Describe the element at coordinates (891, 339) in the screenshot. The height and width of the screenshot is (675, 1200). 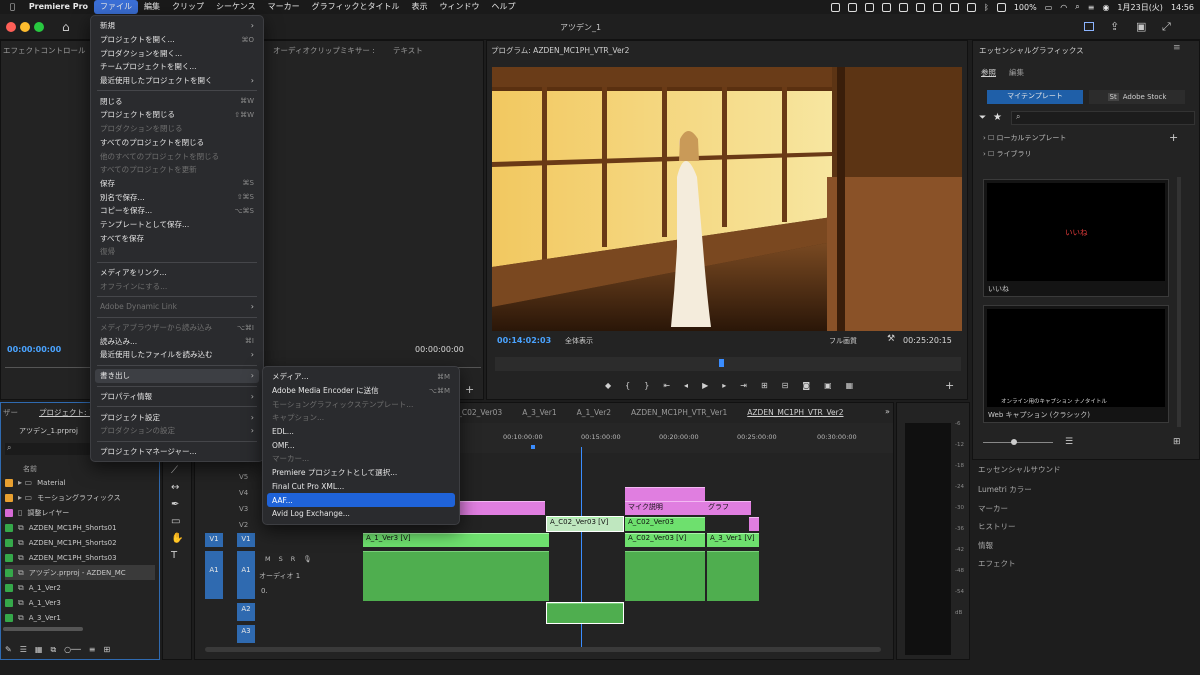
I see `wrench-icon: ⚒` at that location.